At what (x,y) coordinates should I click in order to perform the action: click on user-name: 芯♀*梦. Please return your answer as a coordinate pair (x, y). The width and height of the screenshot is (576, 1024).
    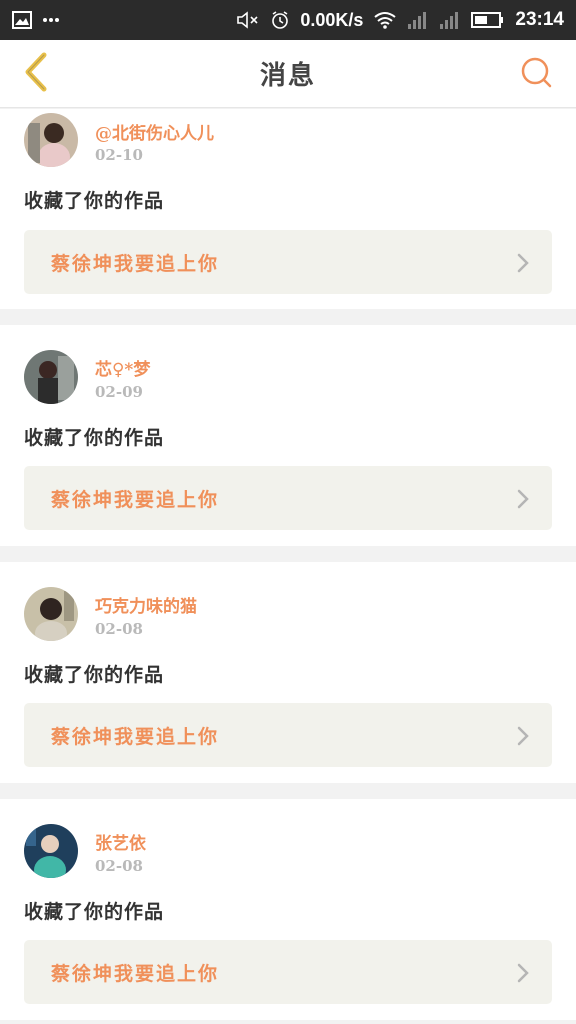
    Looking at the image, I should click on (122, 367).